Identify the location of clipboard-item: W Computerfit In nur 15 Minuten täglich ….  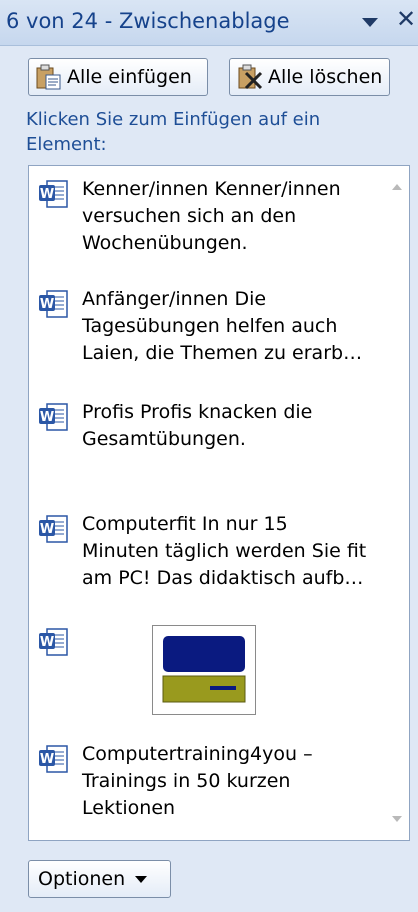
(209, 556).